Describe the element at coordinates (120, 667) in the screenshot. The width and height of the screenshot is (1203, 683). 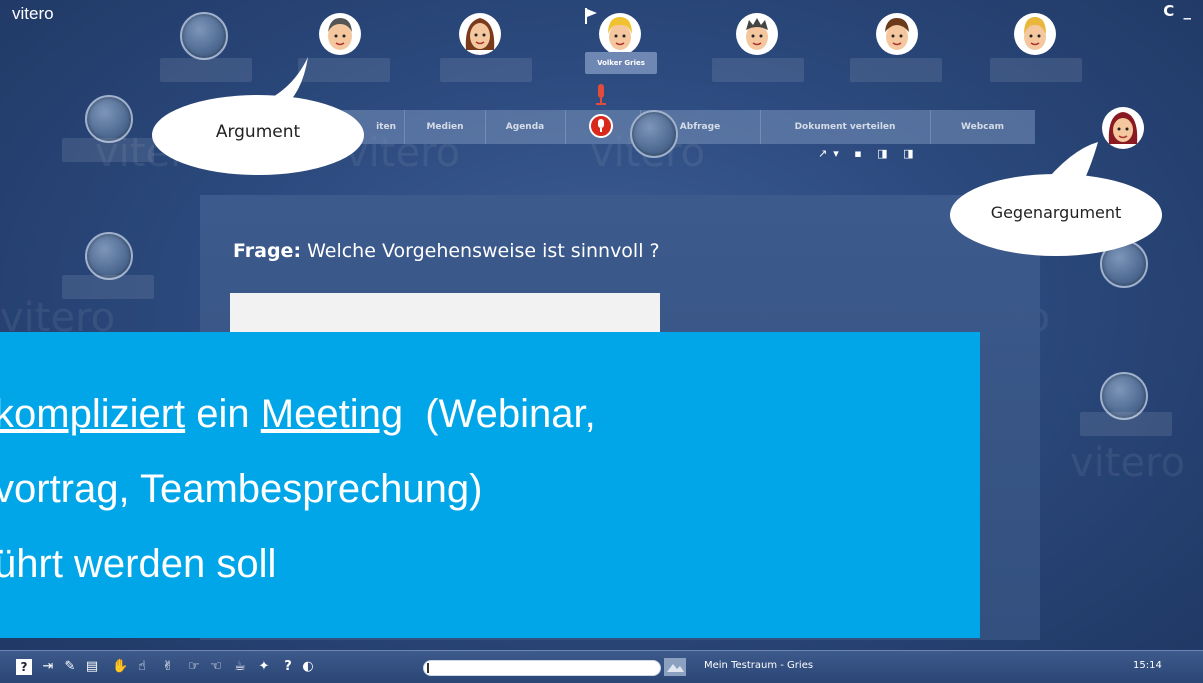
I see `hand-wave-icon: ✋` at that location.